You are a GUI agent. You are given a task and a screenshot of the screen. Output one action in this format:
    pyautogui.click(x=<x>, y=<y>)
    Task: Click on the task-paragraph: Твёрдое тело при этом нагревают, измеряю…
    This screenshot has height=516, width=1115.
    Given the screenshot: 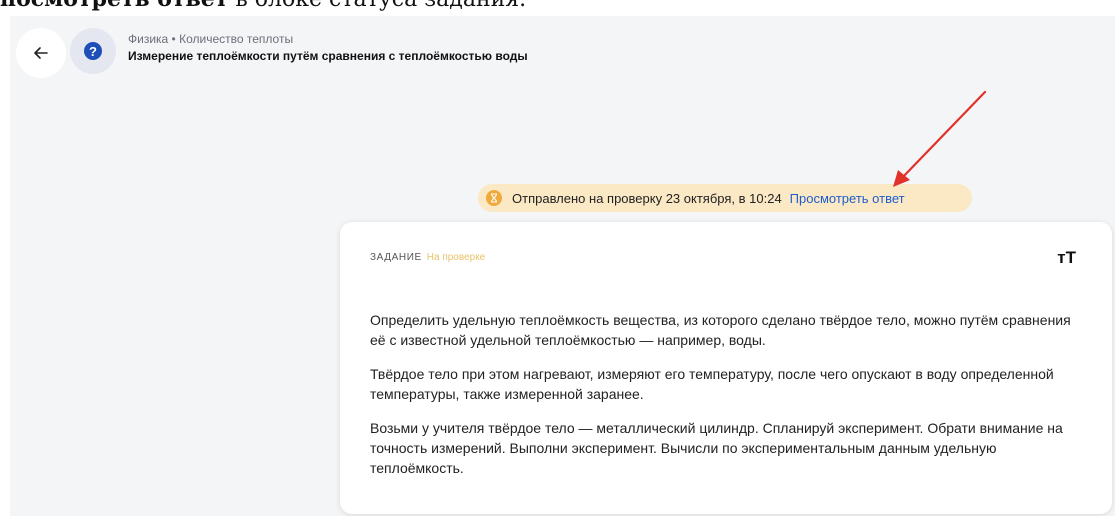 What is the action you would take?
    pyautogui.click(x=712, y=384)
    